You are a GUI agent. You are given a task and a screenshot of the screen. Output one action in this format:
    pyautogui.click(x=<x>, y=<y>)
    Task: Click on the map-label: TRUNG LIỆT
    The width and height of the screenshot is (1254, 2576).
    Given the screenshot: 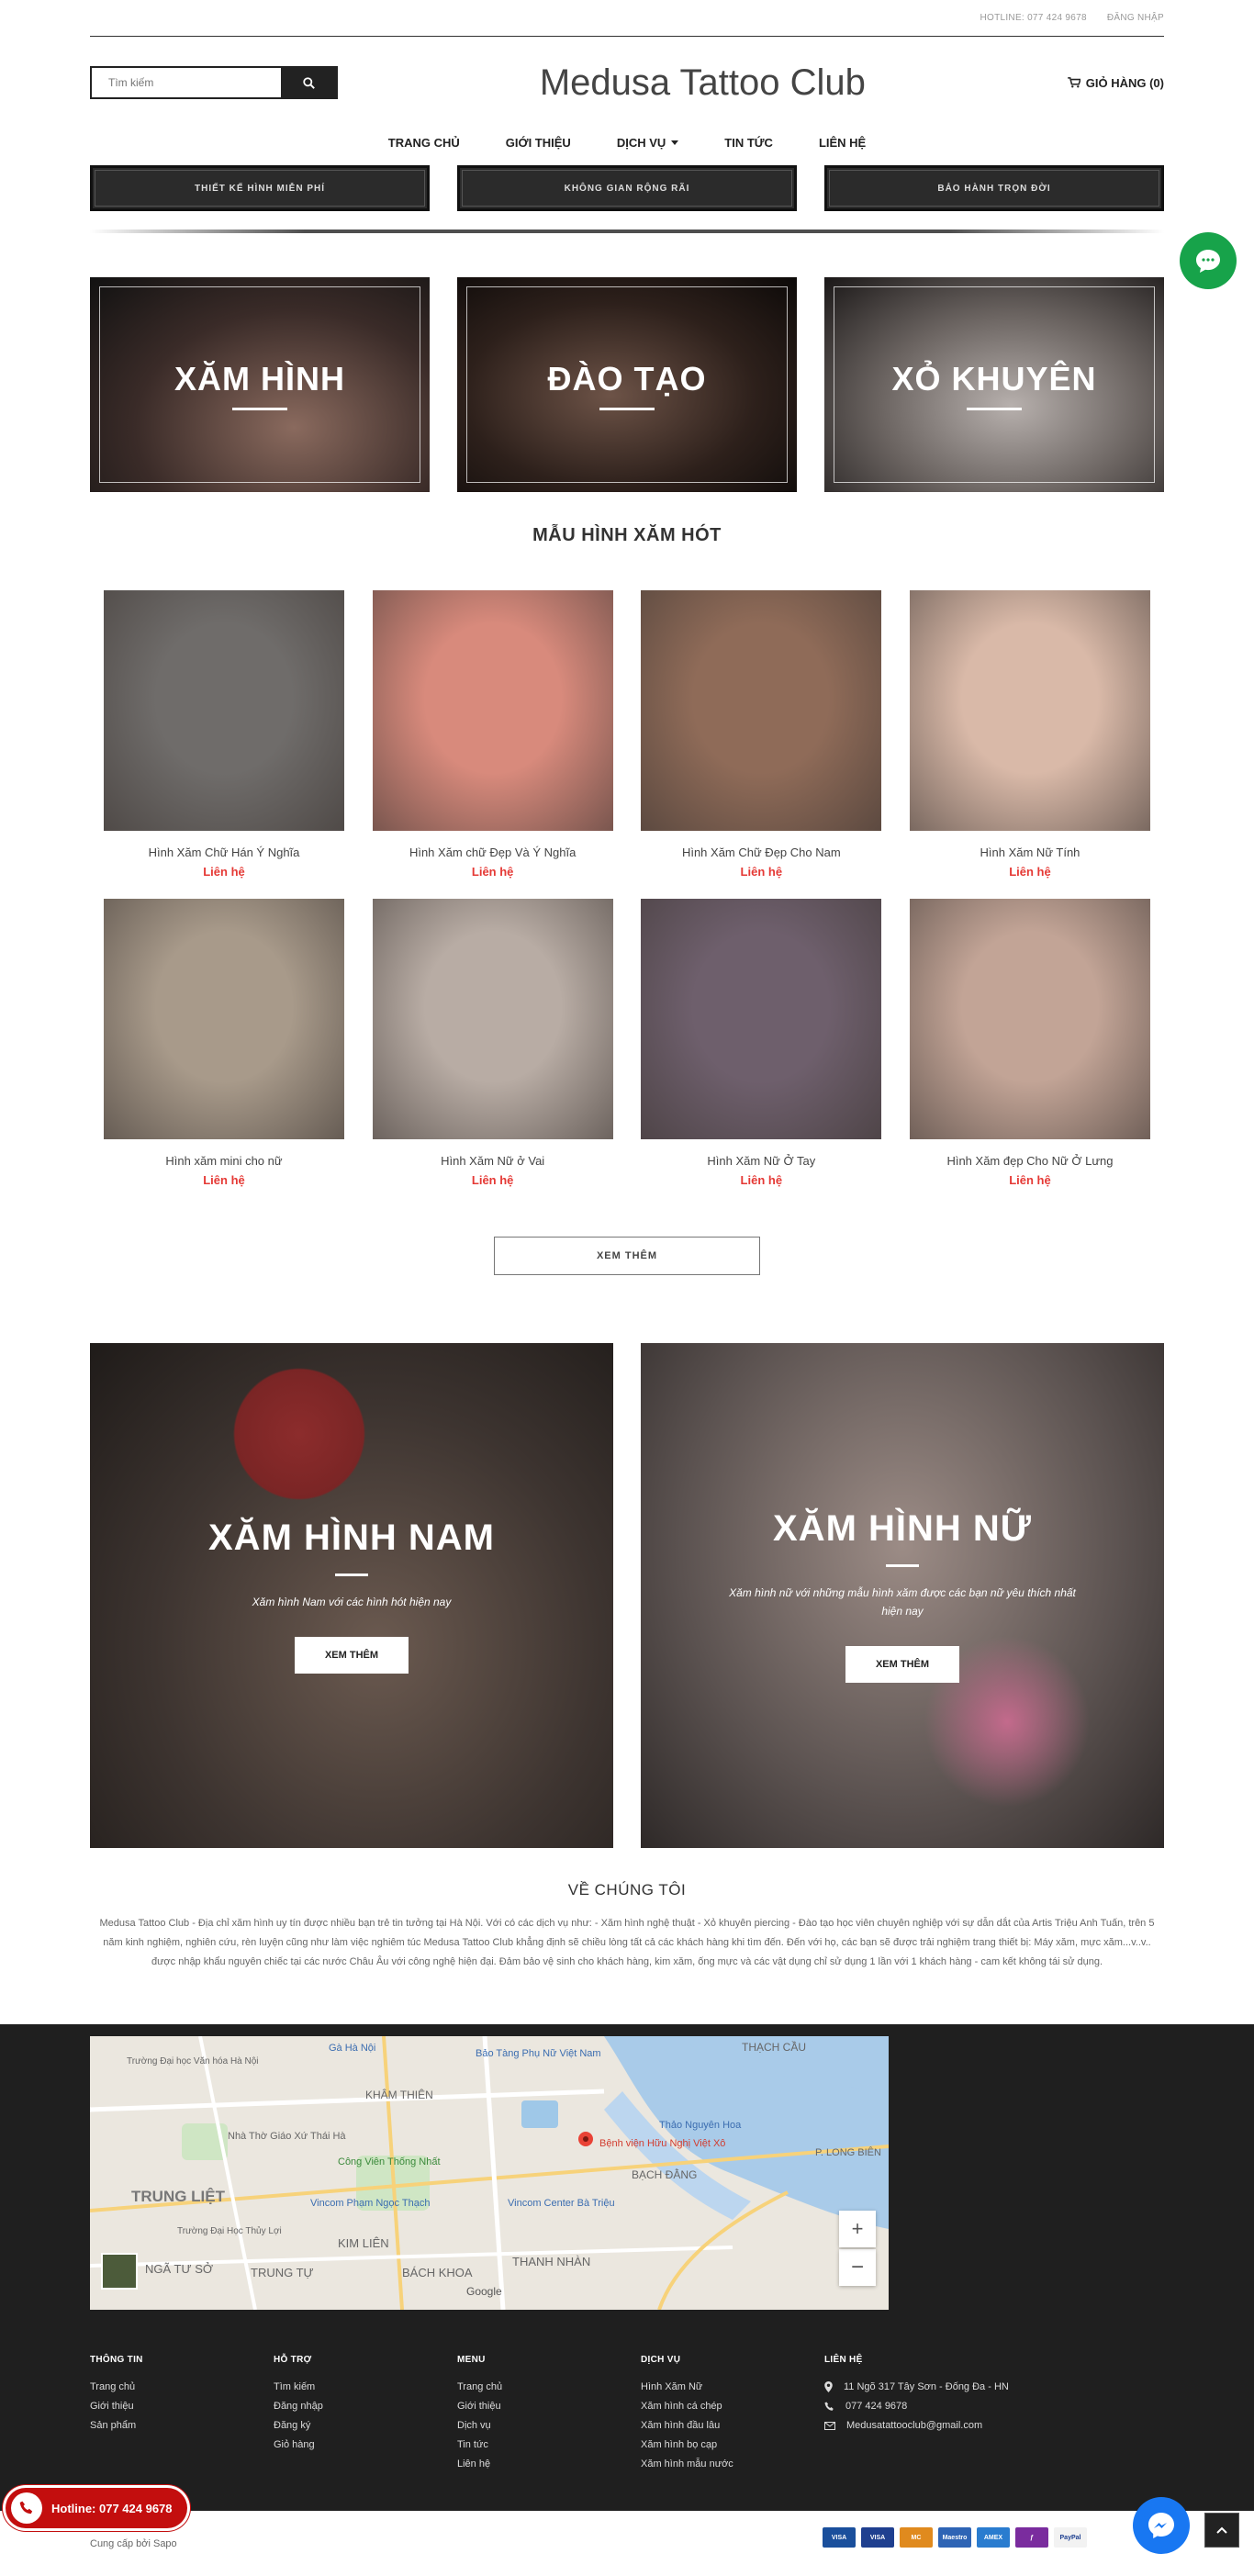 What is the action you would take?
    pyautogui.click(x=179, y=2196)
    